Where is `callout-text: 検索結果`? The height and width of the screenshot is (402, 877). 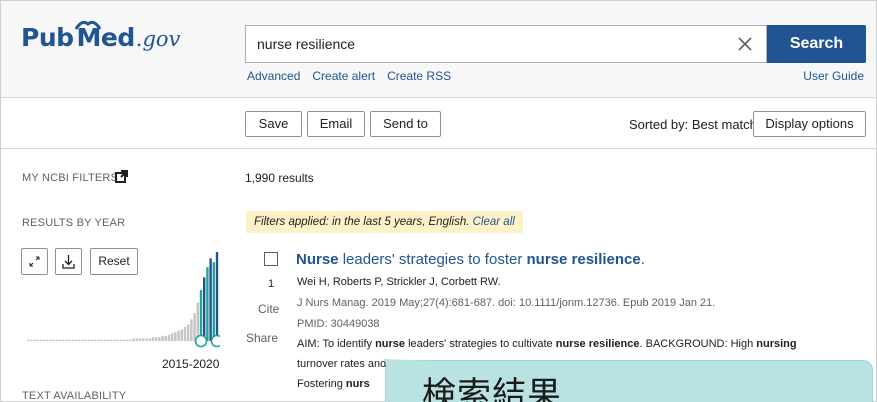
callout-text: 検索結果 is located at coordinates (492, 388).